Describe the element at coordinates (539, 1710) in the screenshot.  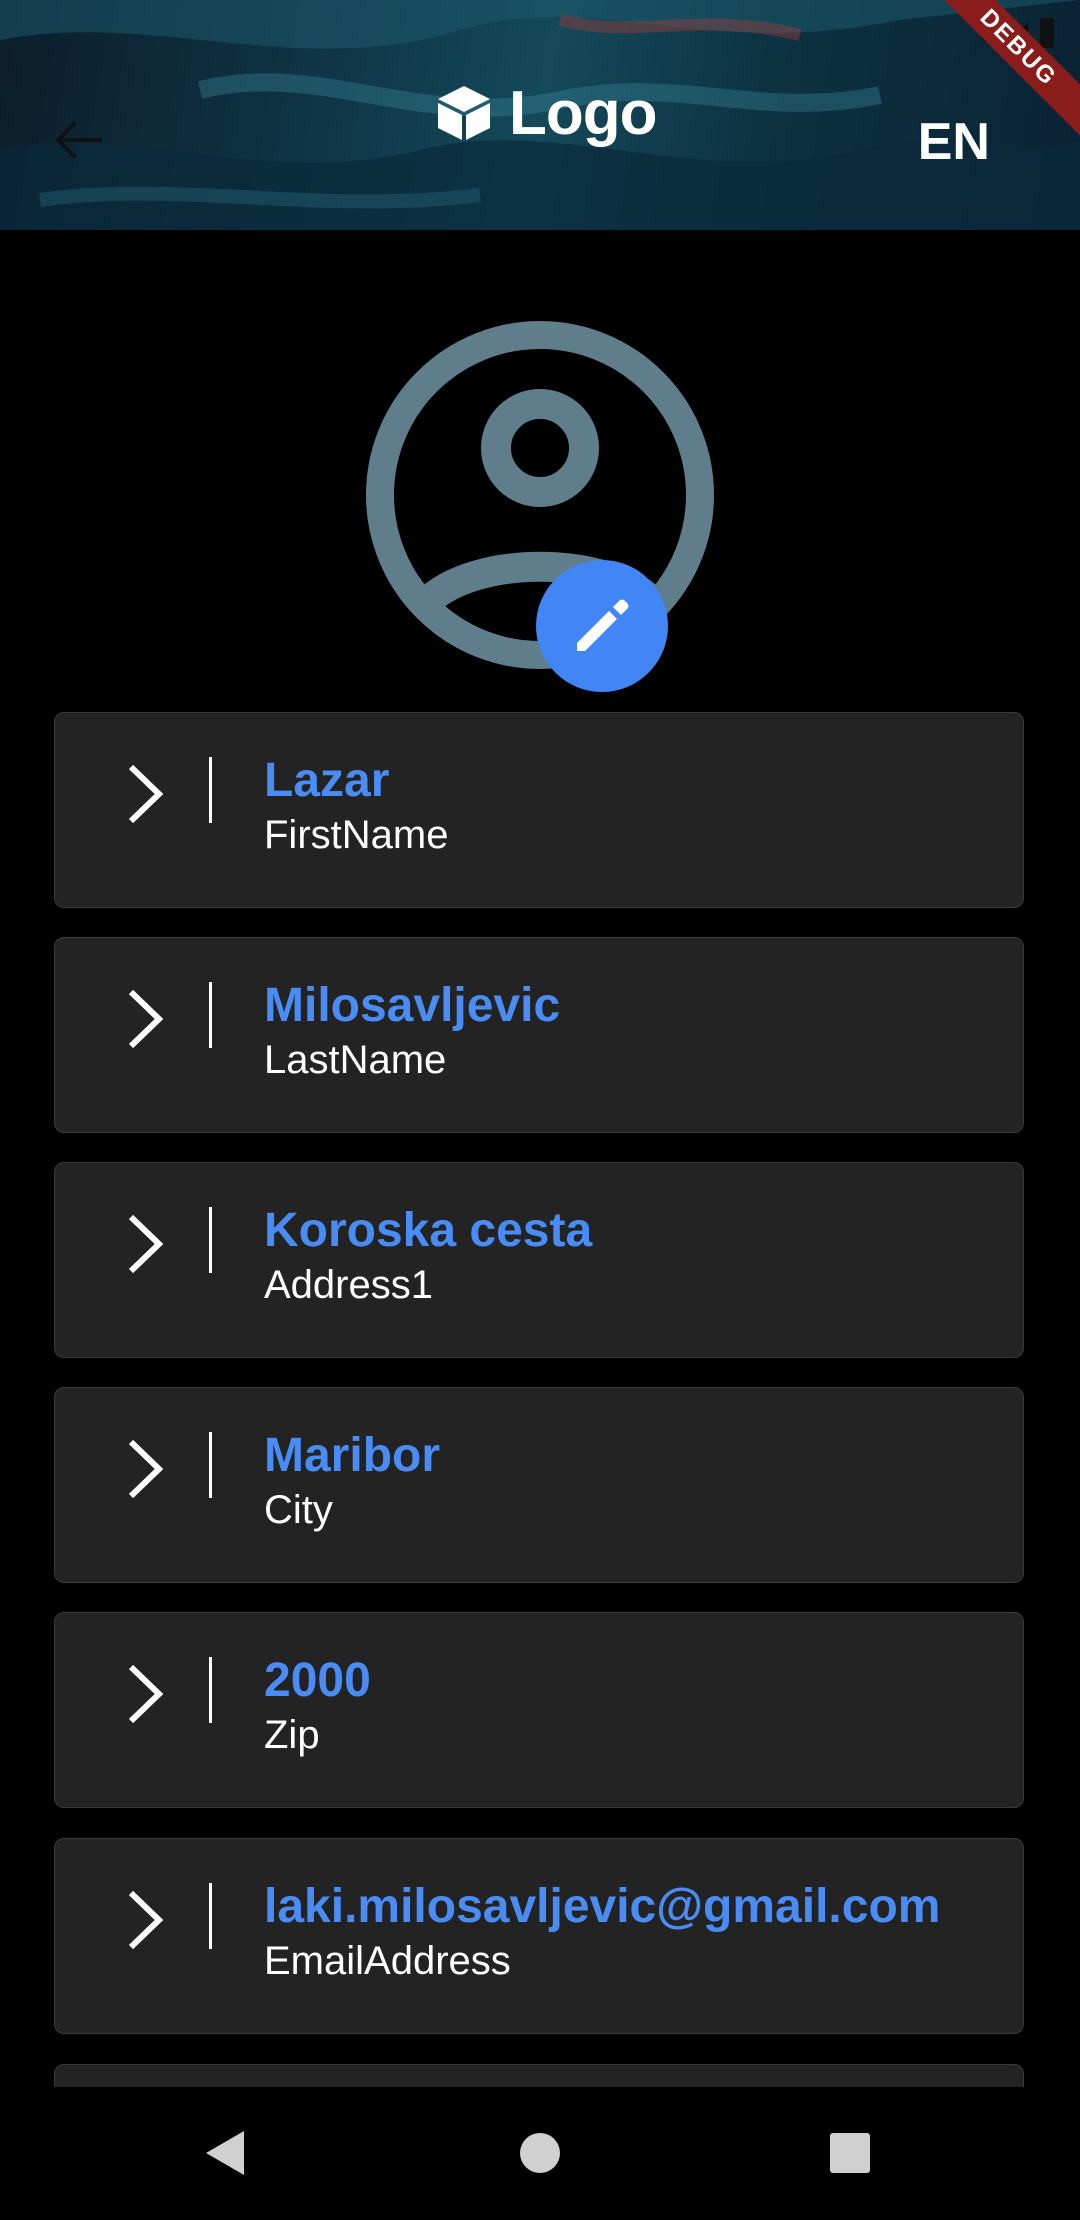
I see `field-card-zip: 2000 Zip` at that location.